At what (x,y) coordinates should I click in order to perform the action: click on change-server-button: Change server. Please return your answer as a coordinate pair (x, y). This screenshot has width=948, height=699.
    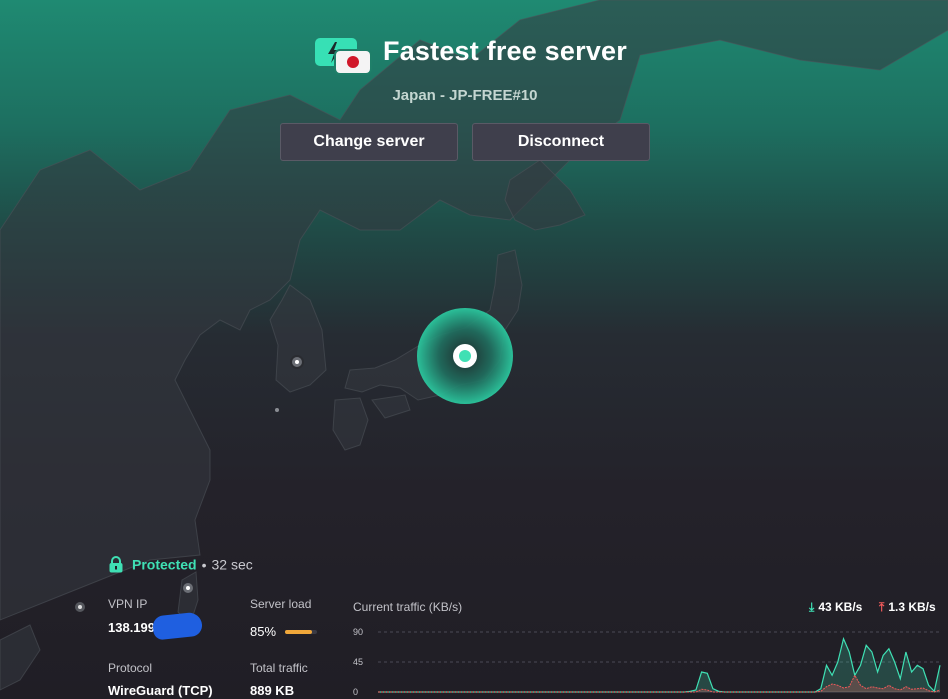
    Looking at the image, I should click on (369, 142).